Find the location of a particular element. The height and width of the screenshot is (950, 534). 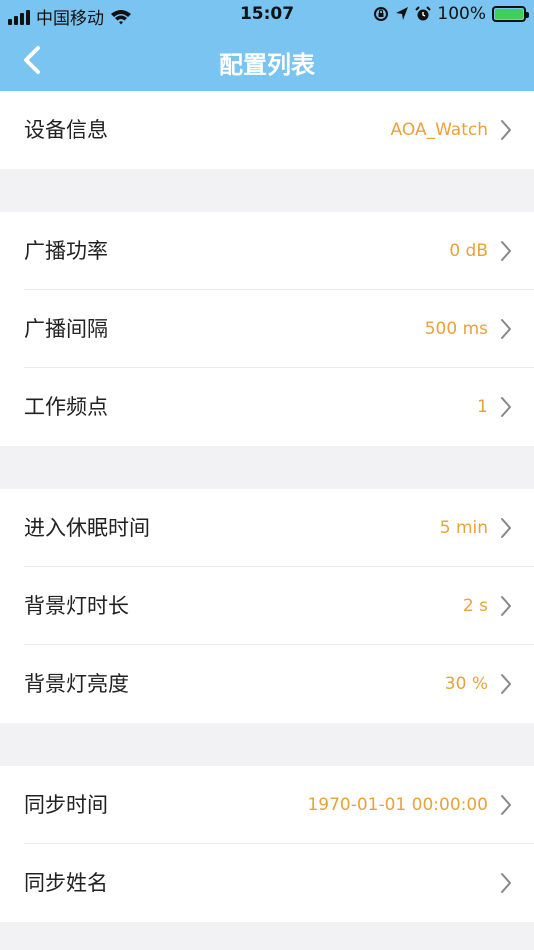

settings-row: 背景灯亮度 30 % is located at coordinates (267, 684).